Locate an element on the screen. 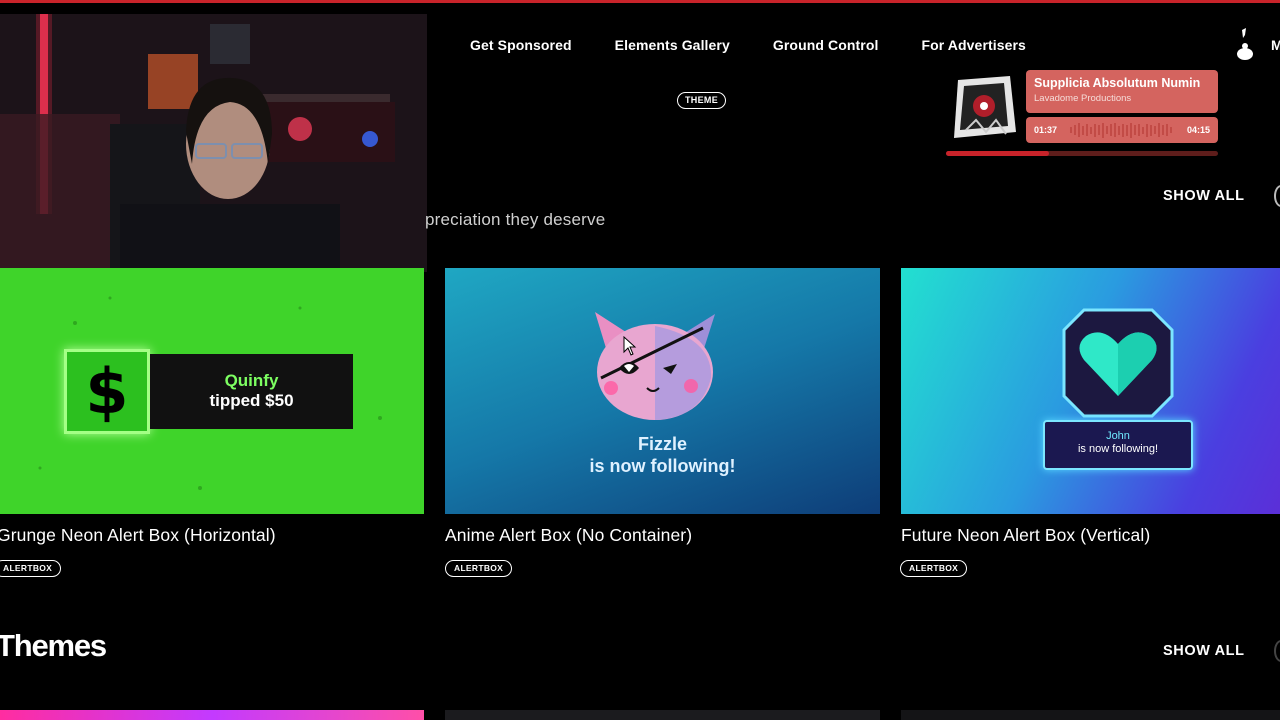 The width and height of the screenshot is (1280, 720). follower-name: Fizzle is located at coordinates (662, 444).